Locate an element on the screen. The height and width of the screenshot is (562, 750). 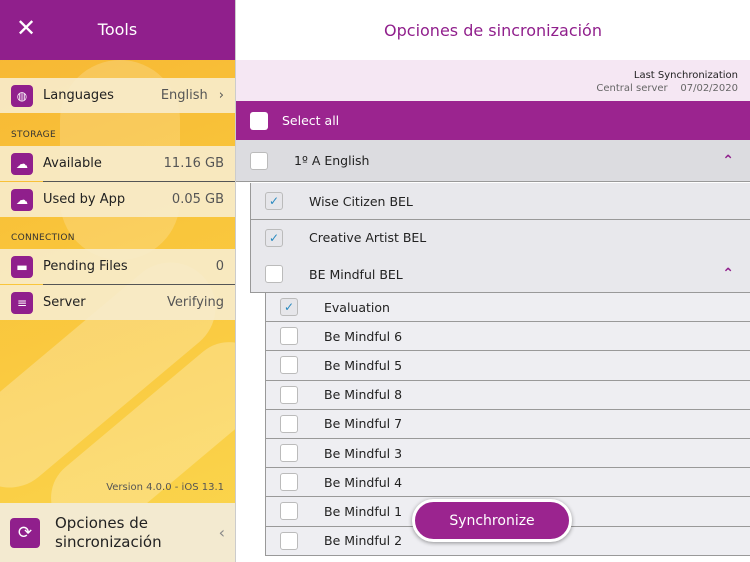
select-all-label: Select all is located at coordinates (311, 120).